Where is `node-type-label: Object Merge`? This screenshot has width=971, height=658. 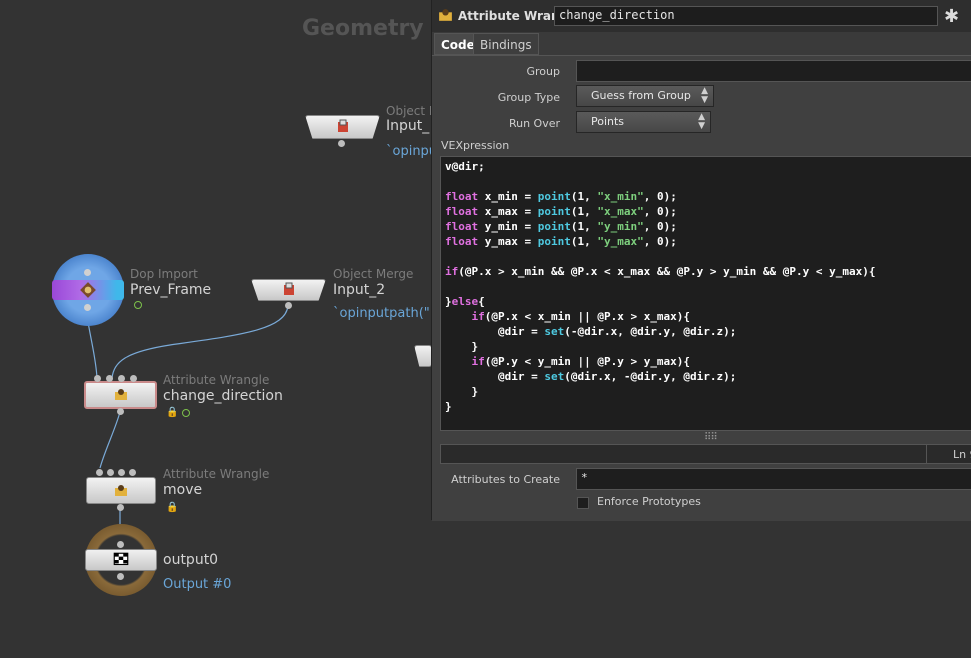 node-type-label: Object Merge is located at coordinates (373, 274).